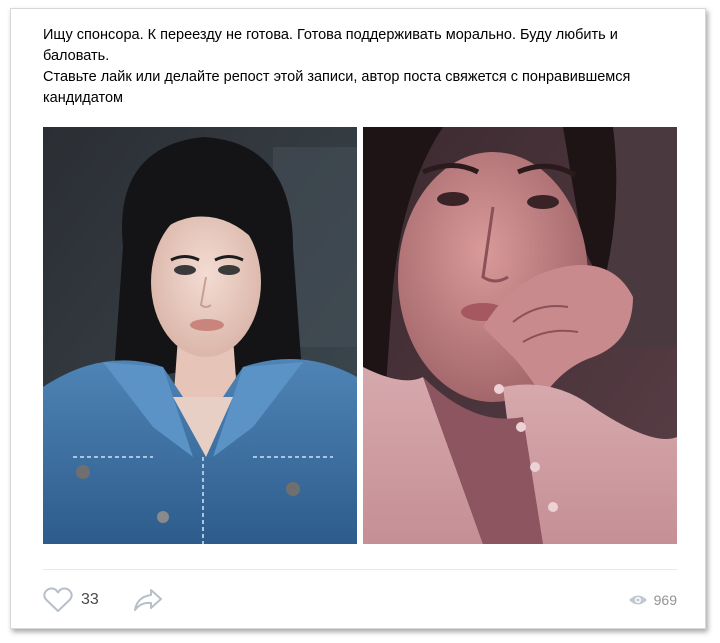 Image resolution: width=720 pixels, height=643 pixels. I want to click on like-count: 33, so click(90, 599).